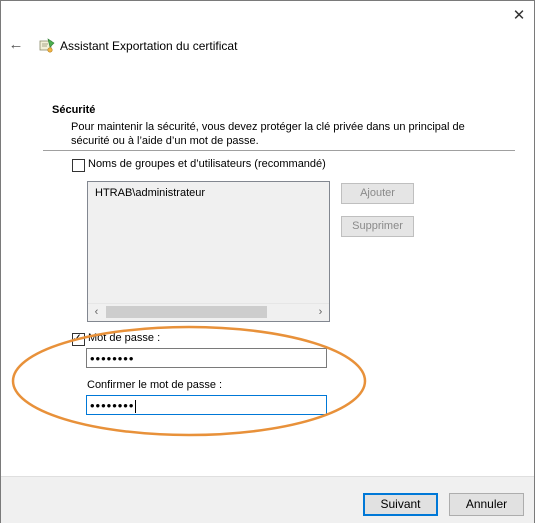 This screenshot has width=535, height=523. I want to click on close-button: ✕, so click(519, 16).